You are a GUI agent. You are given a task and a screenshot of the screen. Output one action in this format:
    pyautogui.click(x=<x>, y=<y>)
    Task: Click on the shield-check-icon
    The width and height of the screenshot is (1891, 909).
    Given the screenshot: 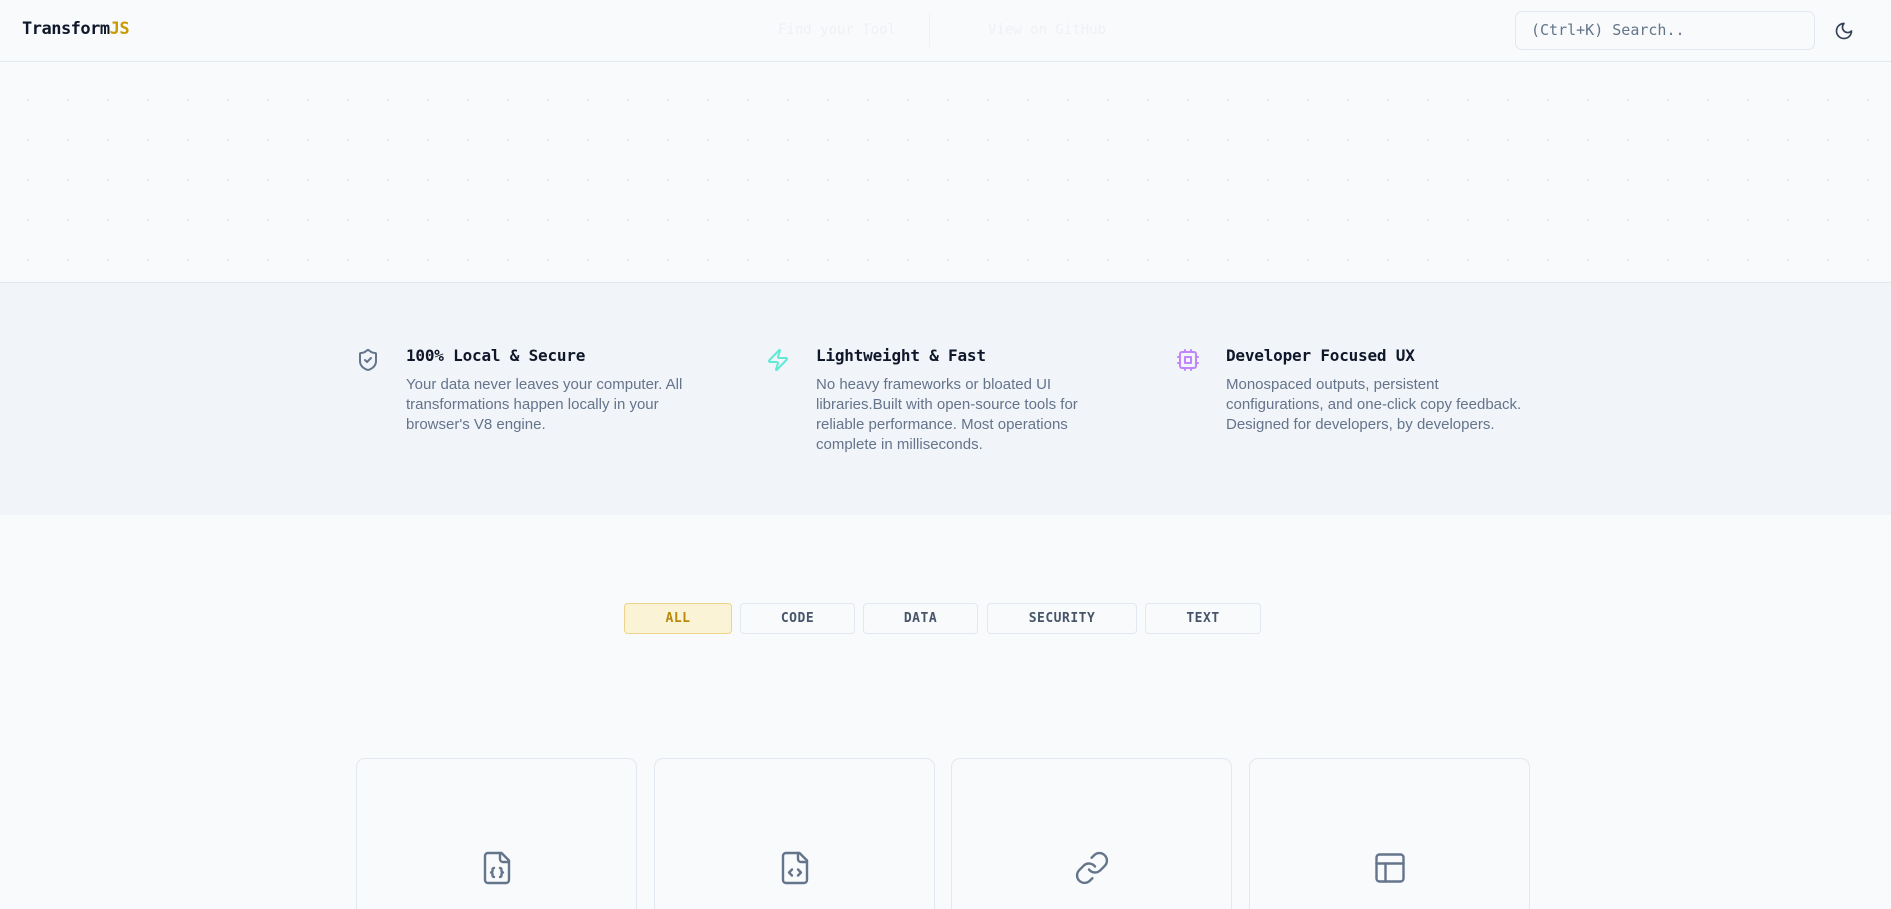 What is the action you would take?
    pyautogui.click(x=368, y=360)
    